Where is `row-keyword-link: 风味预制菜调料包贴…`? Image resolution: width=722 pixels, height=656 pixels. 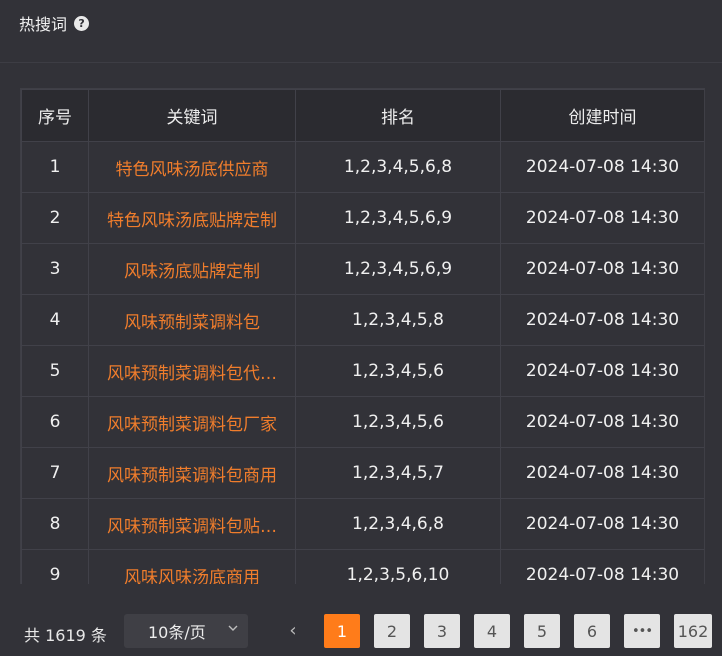
row-keyword-link: 风味预制菜调料包贴… is located at coordinates (192, 524).